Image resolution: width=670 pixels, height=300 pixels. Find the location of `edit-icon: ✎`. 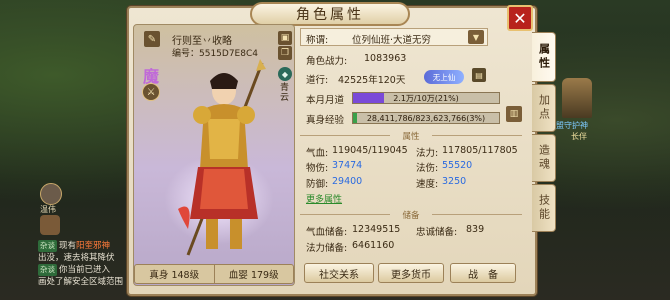

edit-icon: ✎ is located at coordinates (152, 39).